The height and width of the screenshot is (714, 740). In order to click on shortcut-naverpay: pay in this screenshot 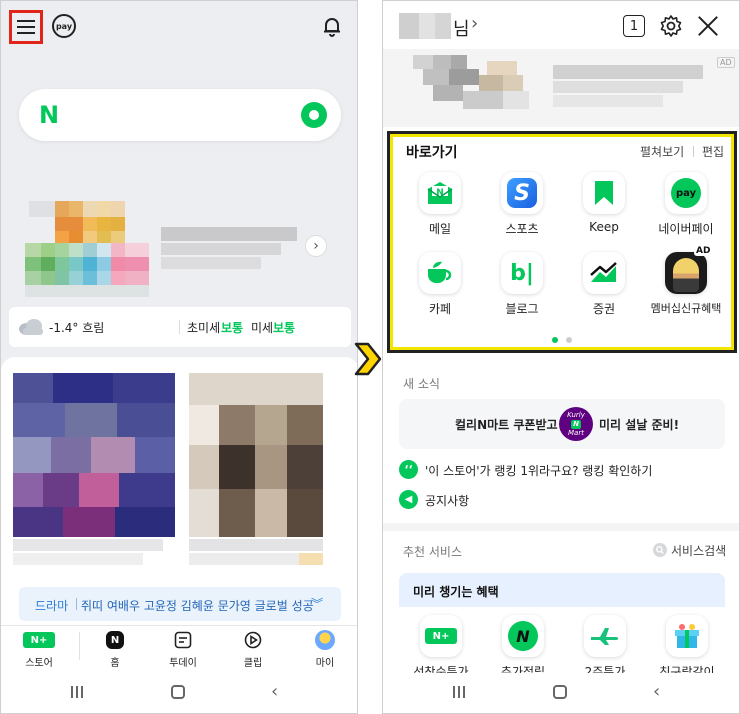, I will do `click(686, 193)`.